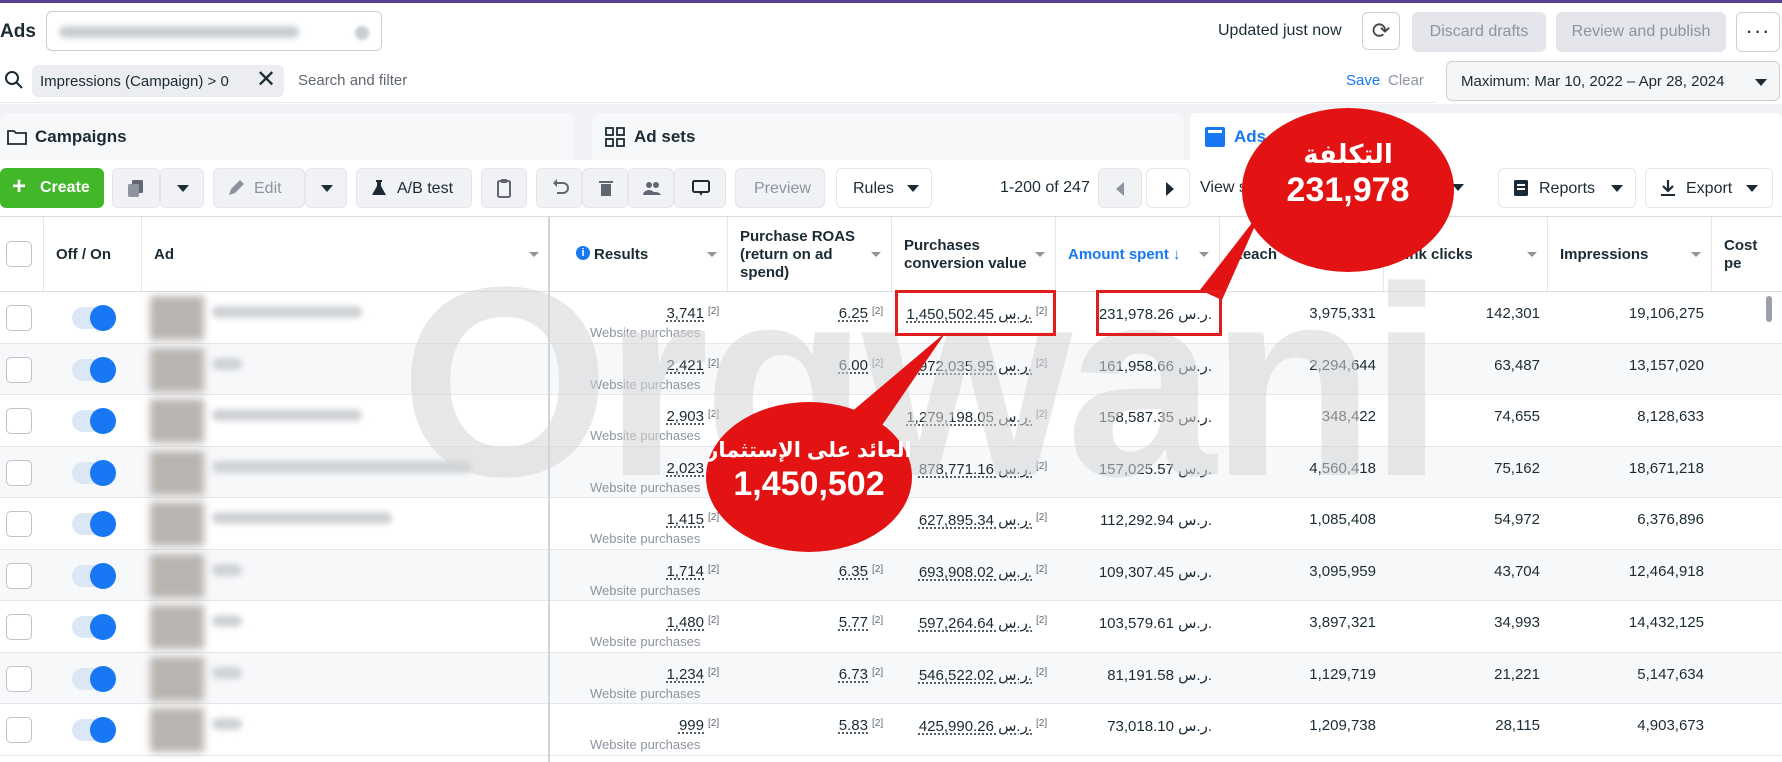 The image size is (1782, 762). What do you see at coordinates (1641, 32) in the screenshot?
I see `review-publish-button: Review and publish` at bounding box center [1641, 32].